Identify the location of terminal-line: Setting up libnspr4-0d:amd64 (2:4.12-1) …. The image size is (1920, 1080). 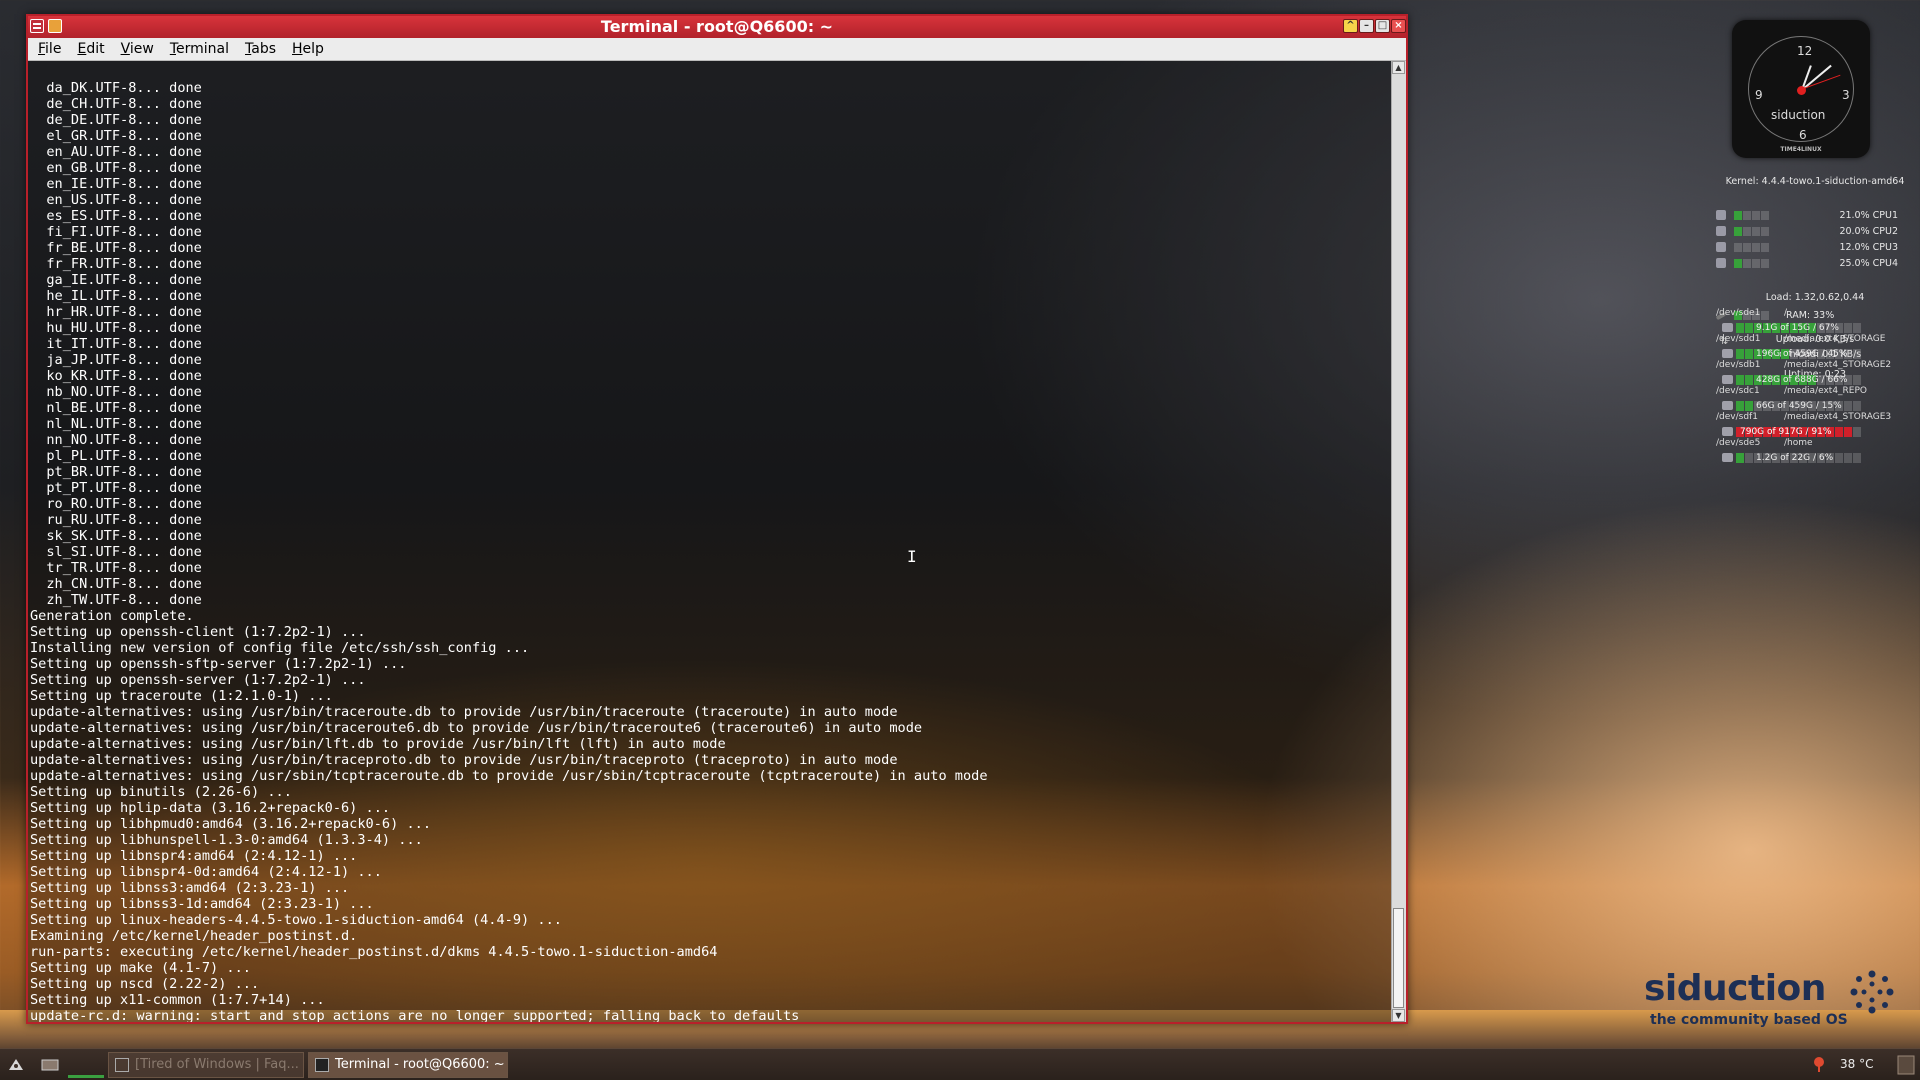
(206, 872).